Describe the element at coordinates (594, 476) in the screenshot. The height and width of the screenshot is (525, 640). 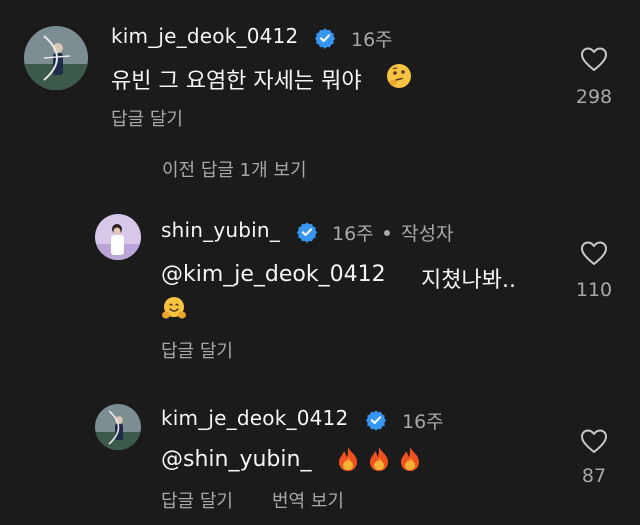
I see `like-count: 87` at that location.